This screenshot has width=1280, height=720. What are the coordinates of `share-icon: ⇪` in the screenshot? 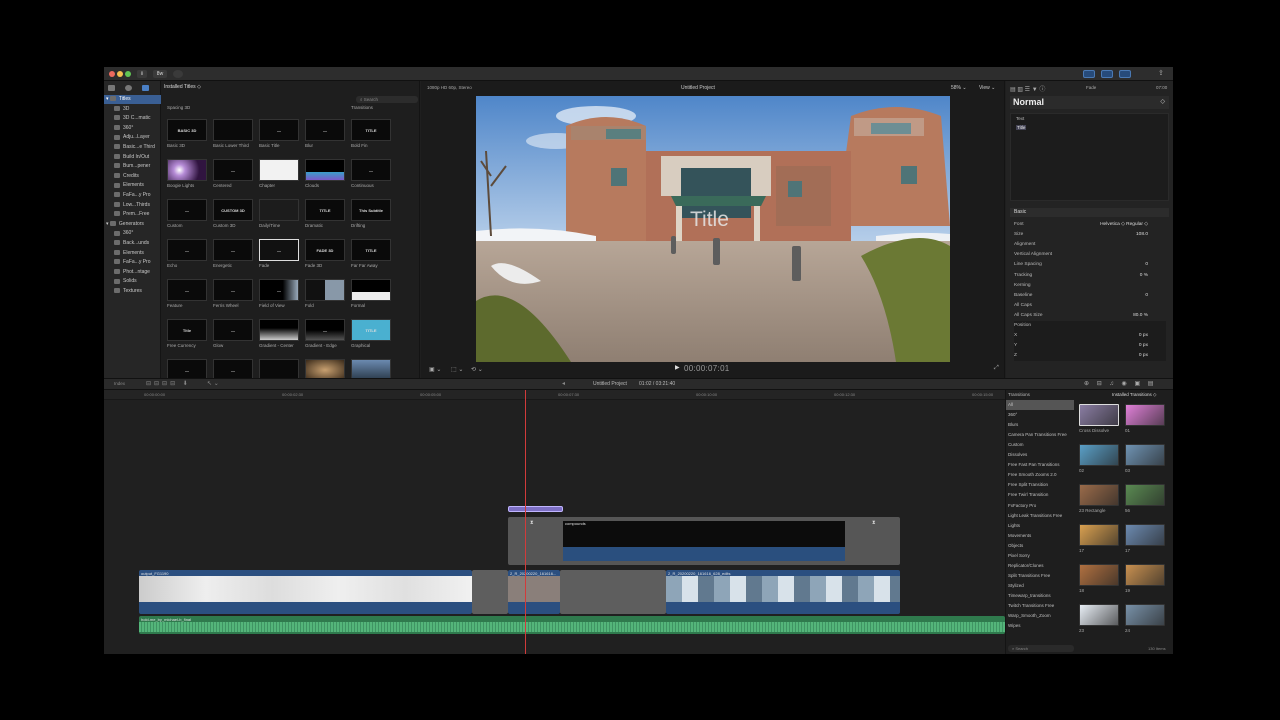 It's located at (1161, 73).